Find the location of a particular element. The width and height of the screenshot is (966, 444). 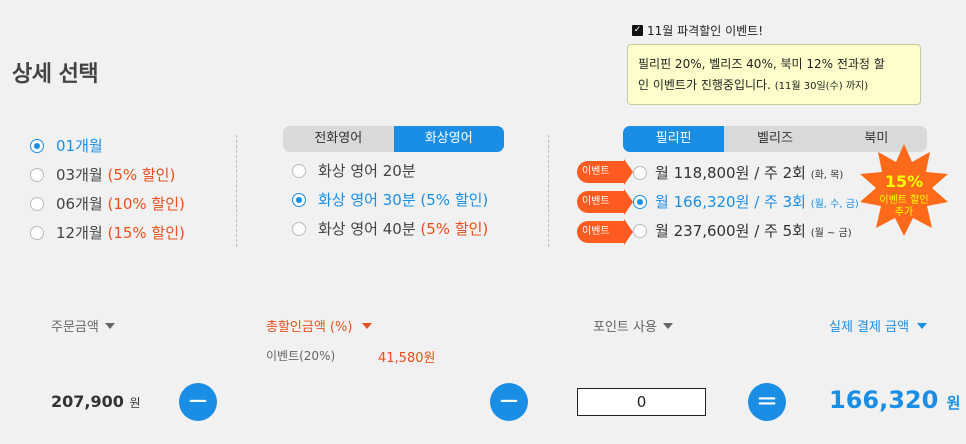

event-line-1: 필리핀 20%, 벨리즈 40%, 북미 12% 전과정 할 is located at coordinates (761, 64).